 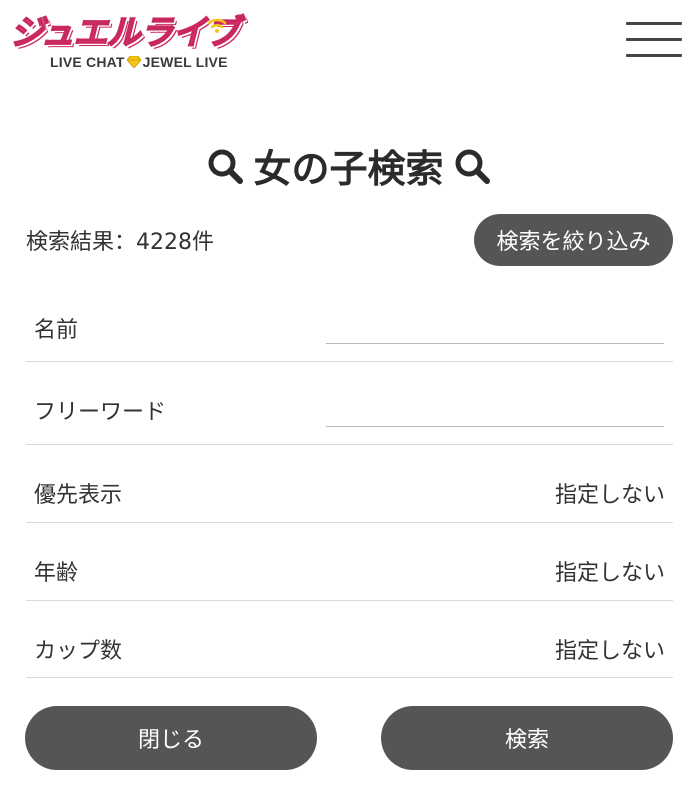 What do you see at coordinates (217, 25) in the screenshot?
I see `wifi-icon` at bounding box center [217, 25].